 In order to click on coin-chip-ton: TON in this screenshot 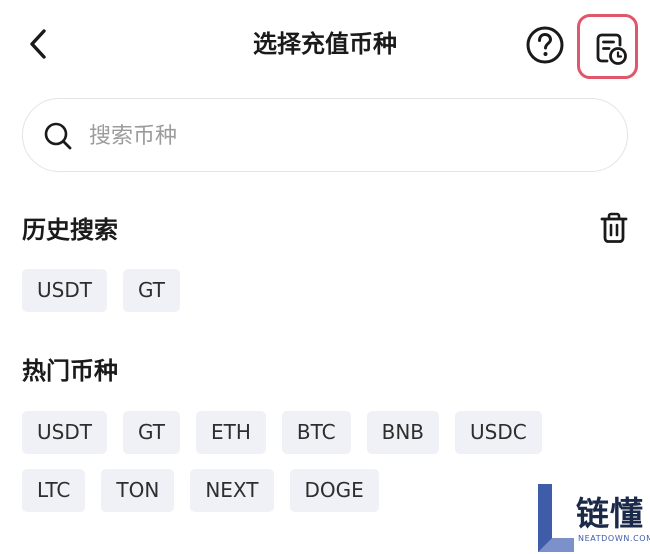, I will do `click(138, 490)`.